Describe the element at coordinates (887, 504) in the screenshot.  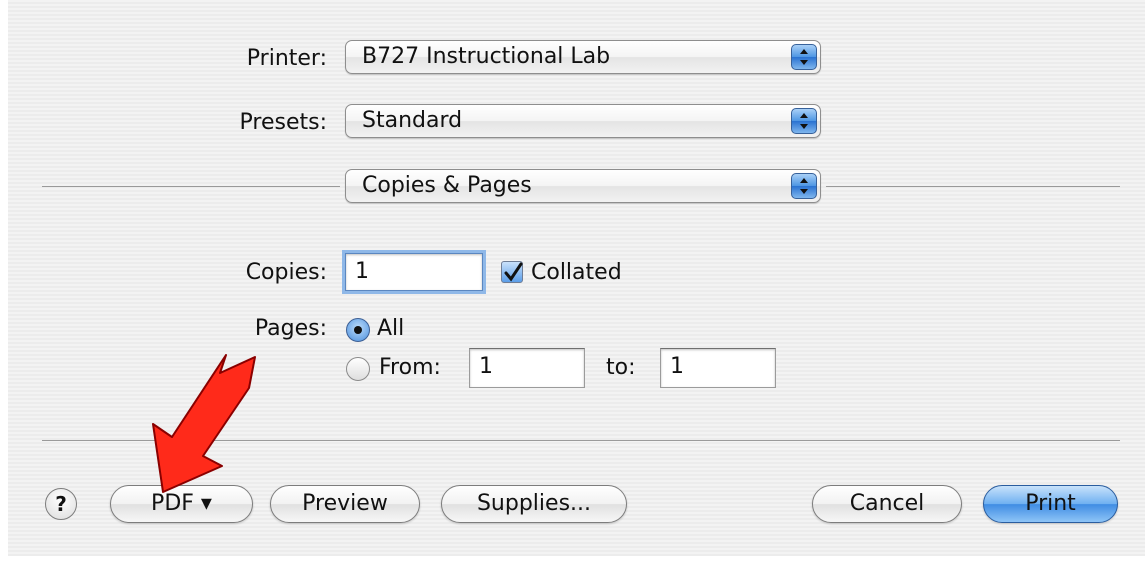
I see `cancel-button: Cancel` at that location.